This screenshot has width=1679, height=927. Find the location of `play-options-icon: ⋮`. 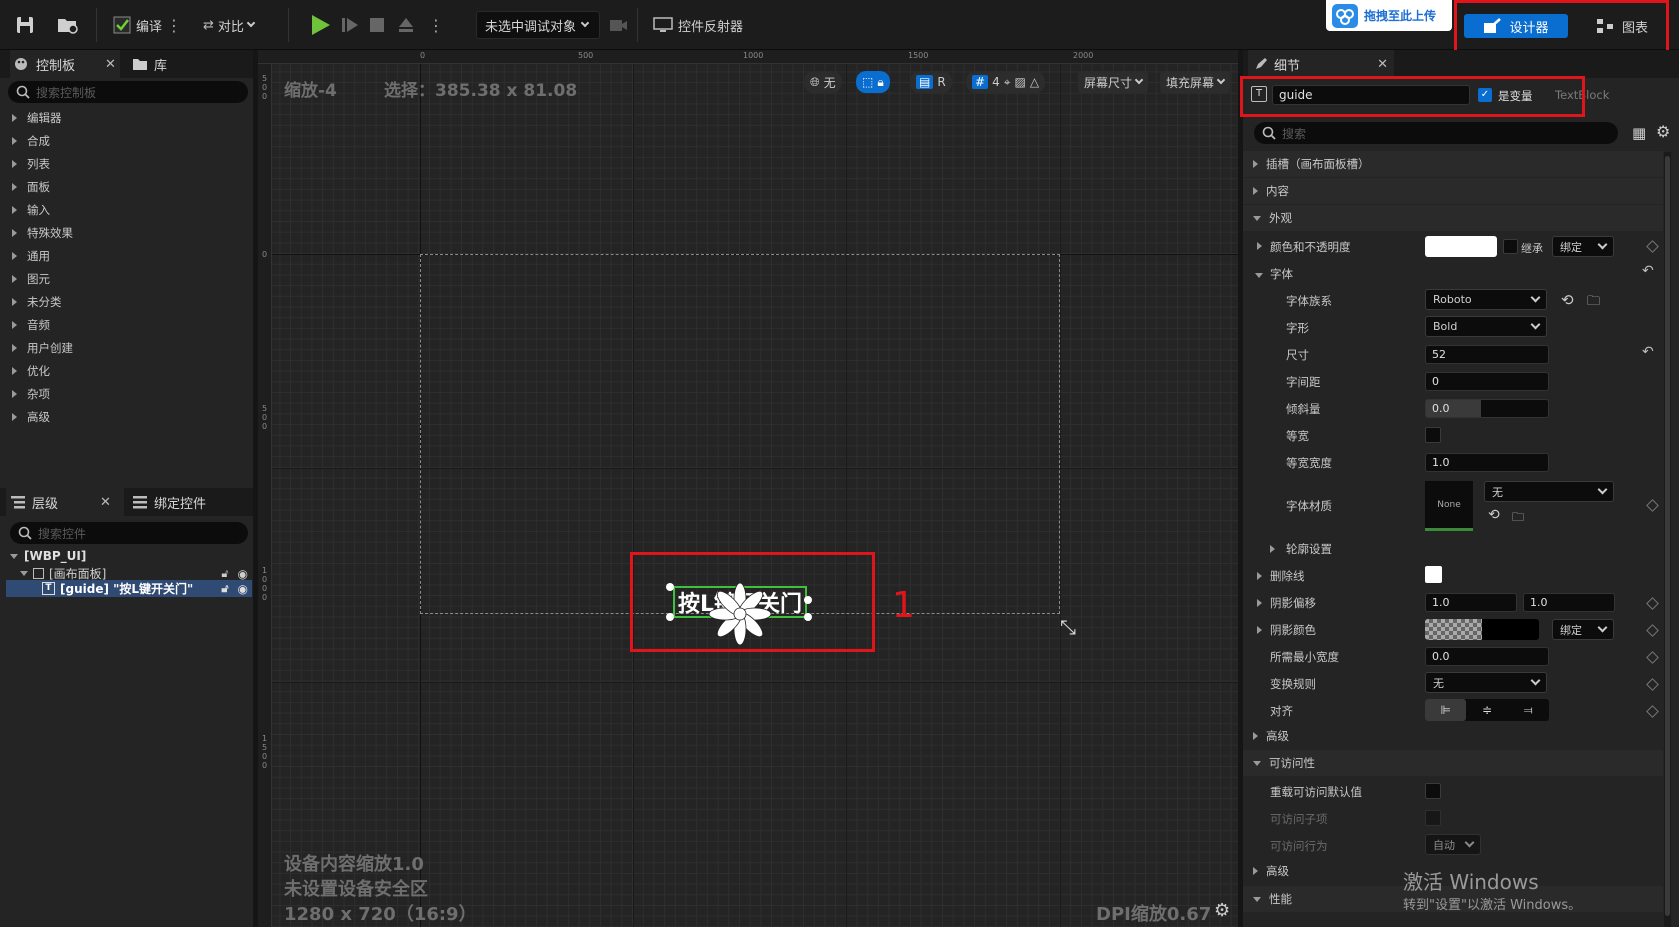

play-options-icon: ⋮ is located at coordinates (436, 25).